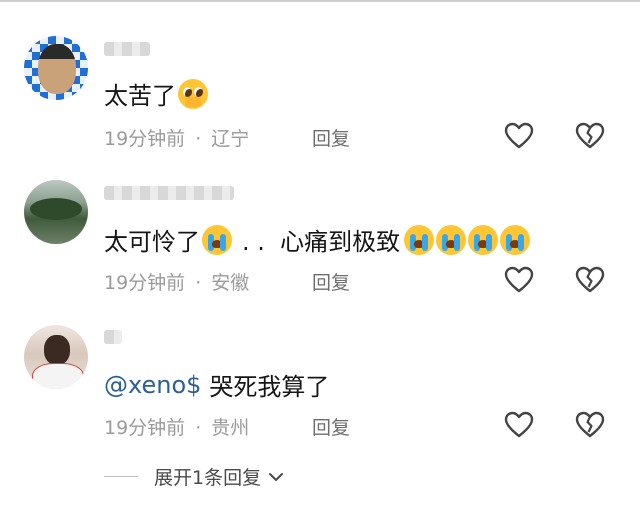 This screenshot has height=510, width=640. I want to click on comment-meta: 19分钟前 · 贵州, so click(176, 426).